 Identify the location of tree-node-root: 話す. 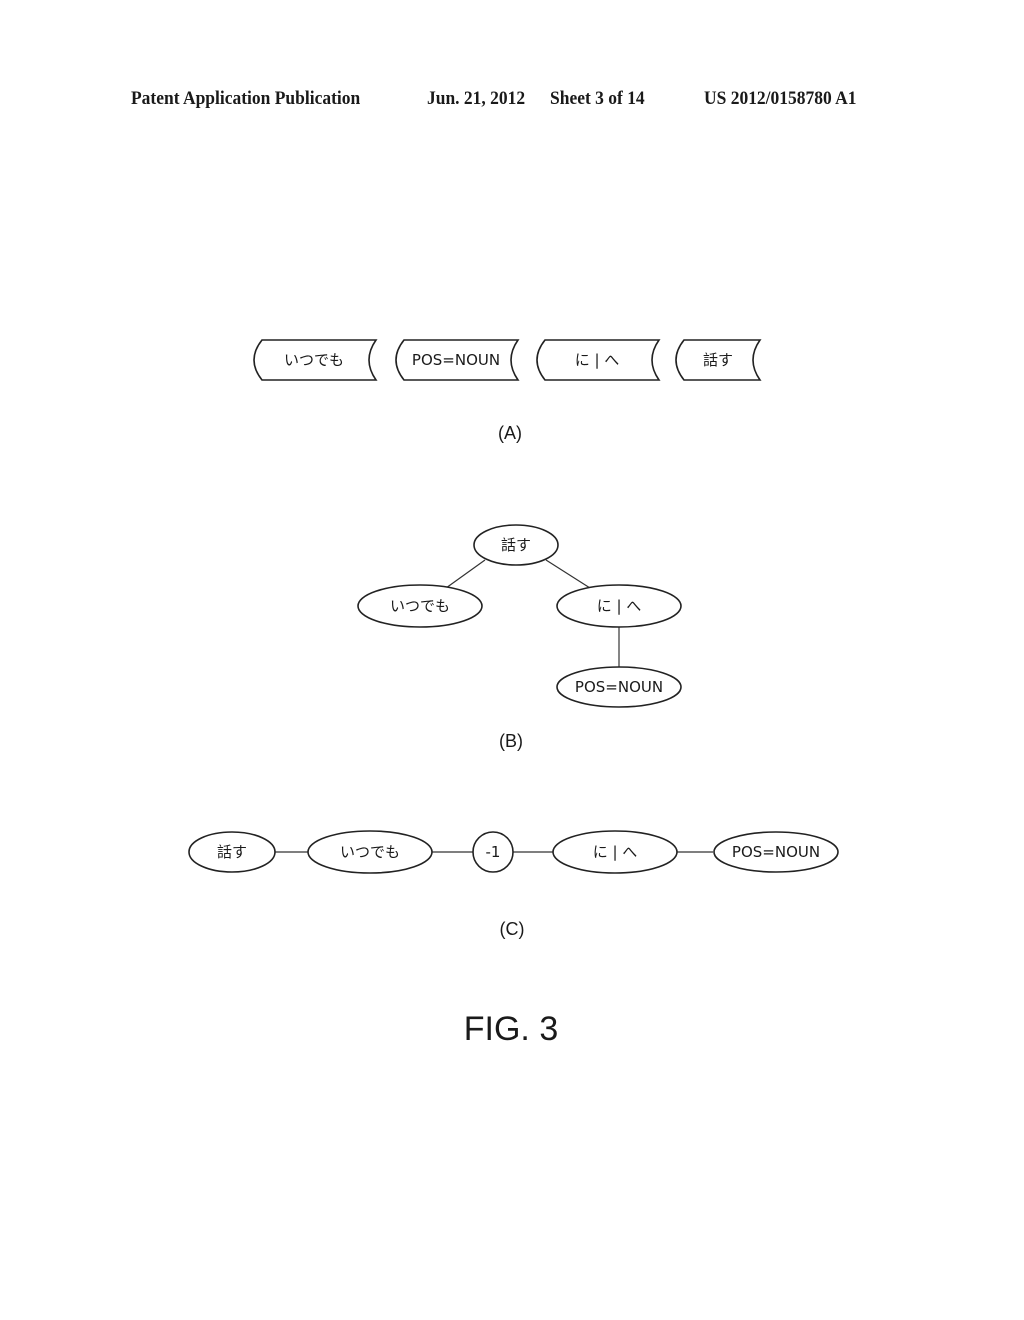
(516, 545).